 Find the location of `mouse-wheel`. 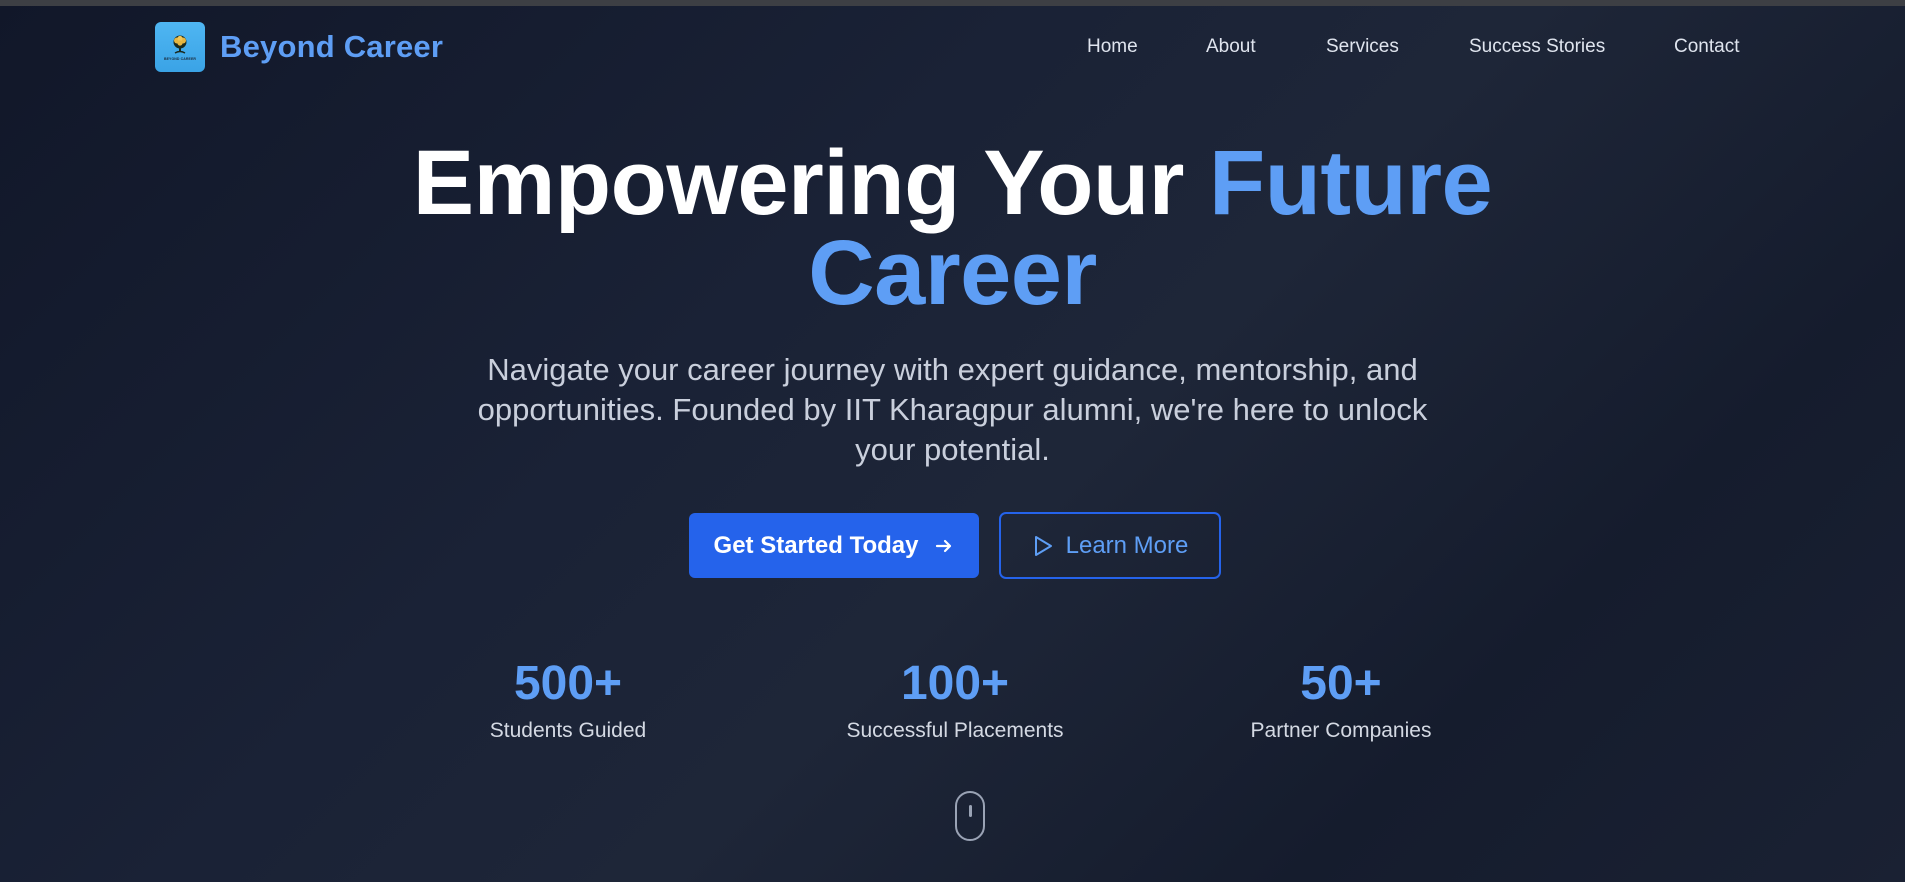

mouse-wheel is located at coordinates (970, 811).